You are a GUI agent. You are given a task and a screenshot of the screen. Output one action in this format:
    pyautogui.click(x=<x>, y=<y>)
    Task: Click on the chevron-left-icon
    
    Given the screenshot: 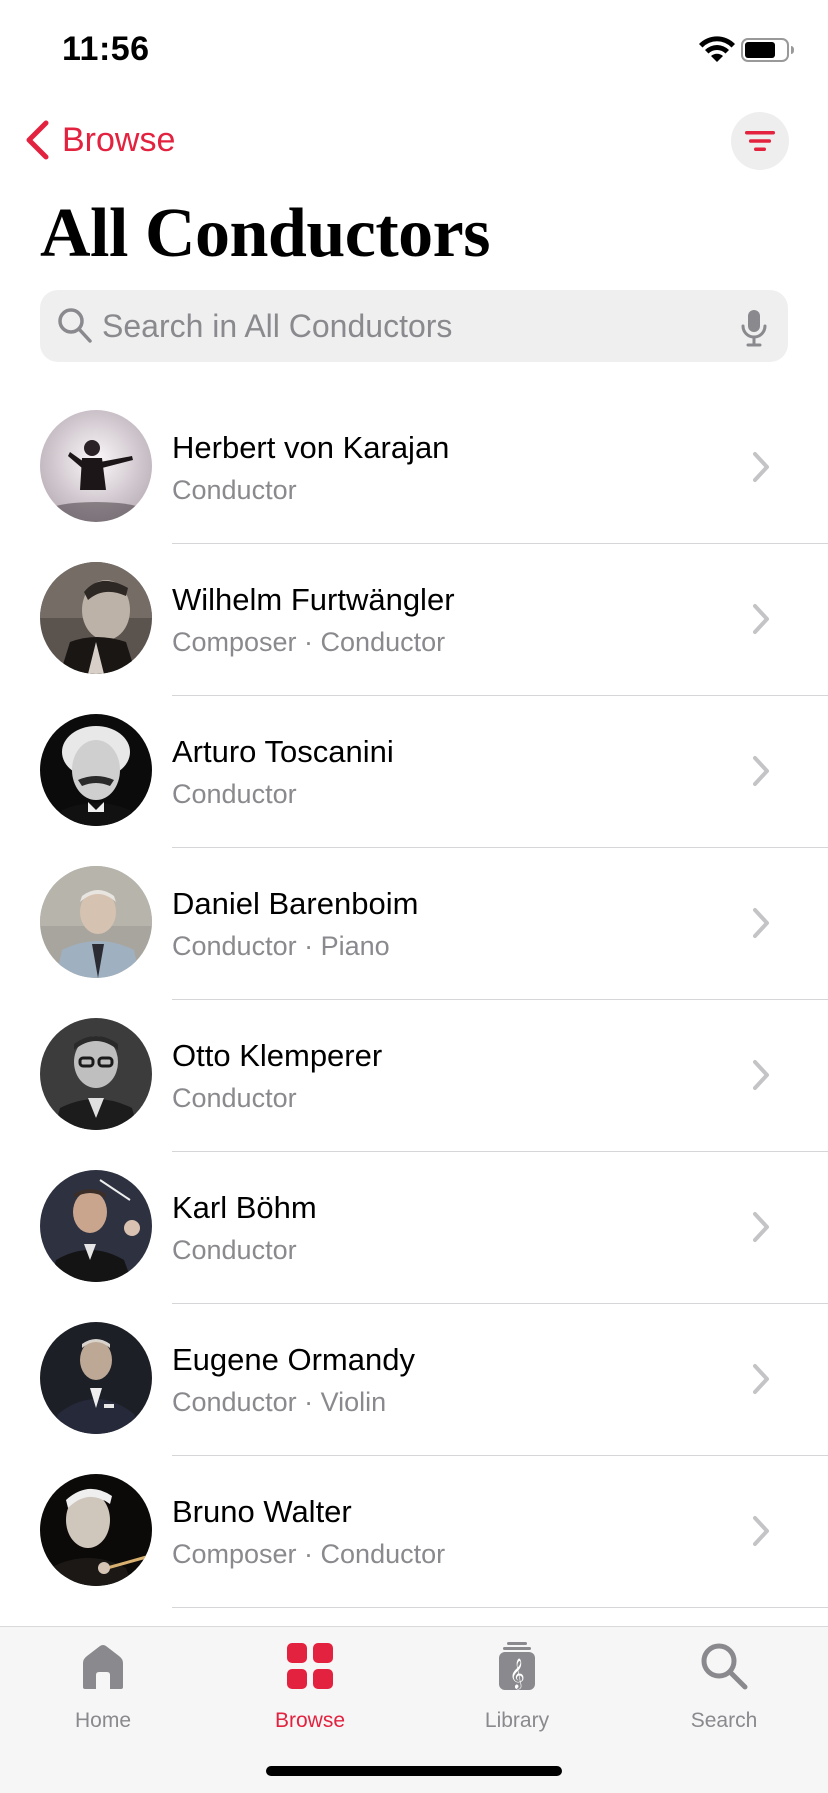 What is the action you would take?
    pyautogui.click(x=37, y=140)
    